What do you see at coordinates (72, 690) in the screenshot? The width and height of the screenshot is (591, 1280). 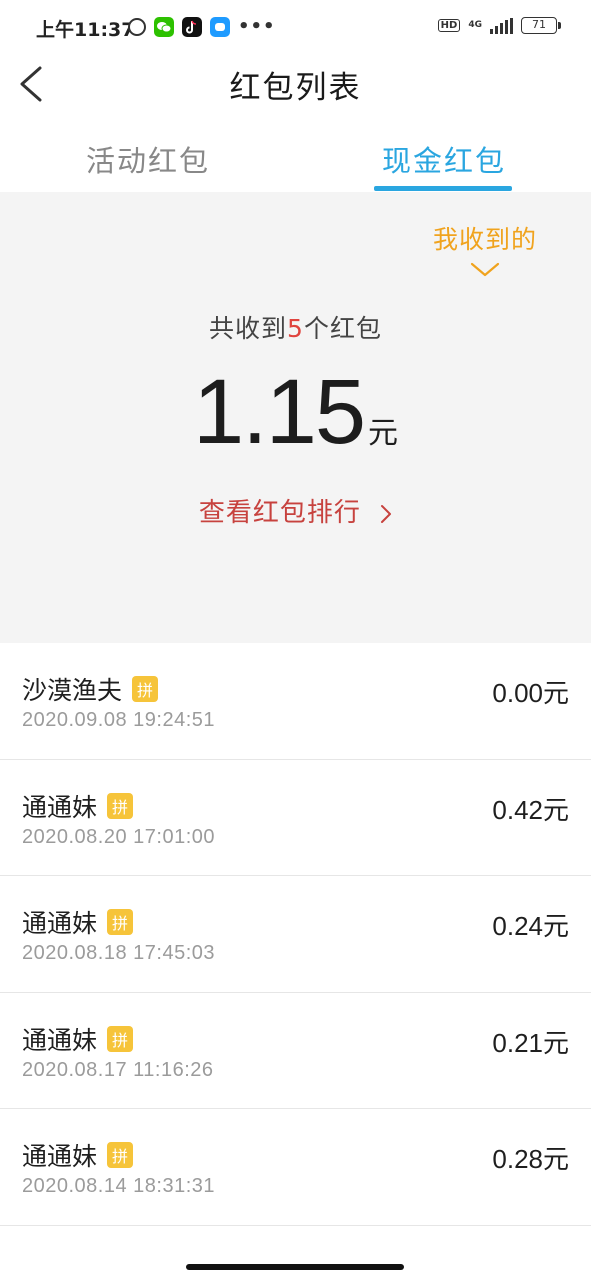 I see `record-sender-name: 沙漠渔夫` at bounding box center [72, 690].